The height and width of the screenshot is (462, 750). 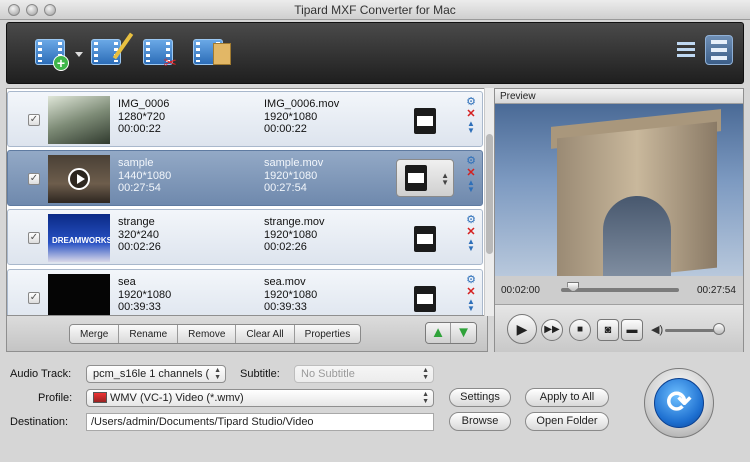 What do you see at coordinates (302, 104) in the screenshot?
I see `output-name: IMG_0006.mov` at bounding box center [302, 104].